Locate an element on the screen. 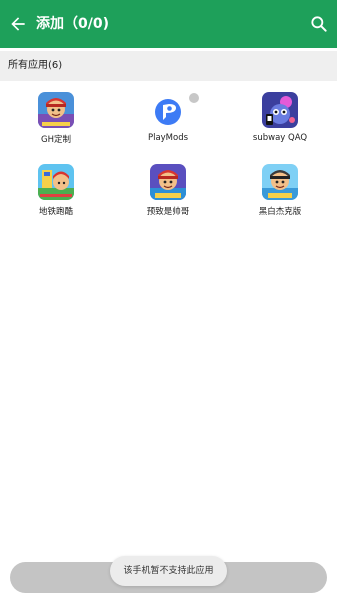 The height and width of the screenshot is (600, 337). arrow-left-icon is located at coordinates (18, 24).